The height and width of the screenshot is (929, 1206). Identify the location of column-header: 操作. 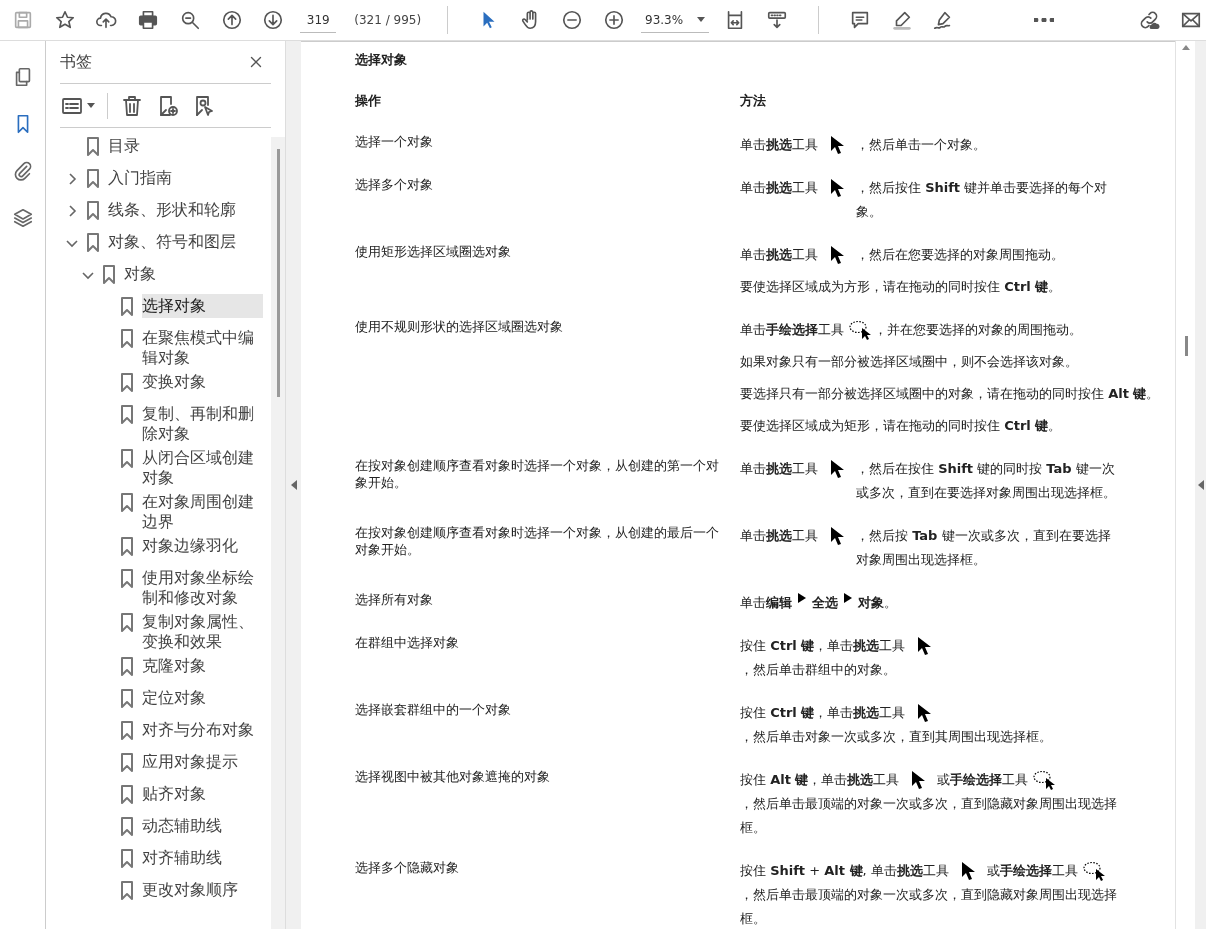
(368, 100).